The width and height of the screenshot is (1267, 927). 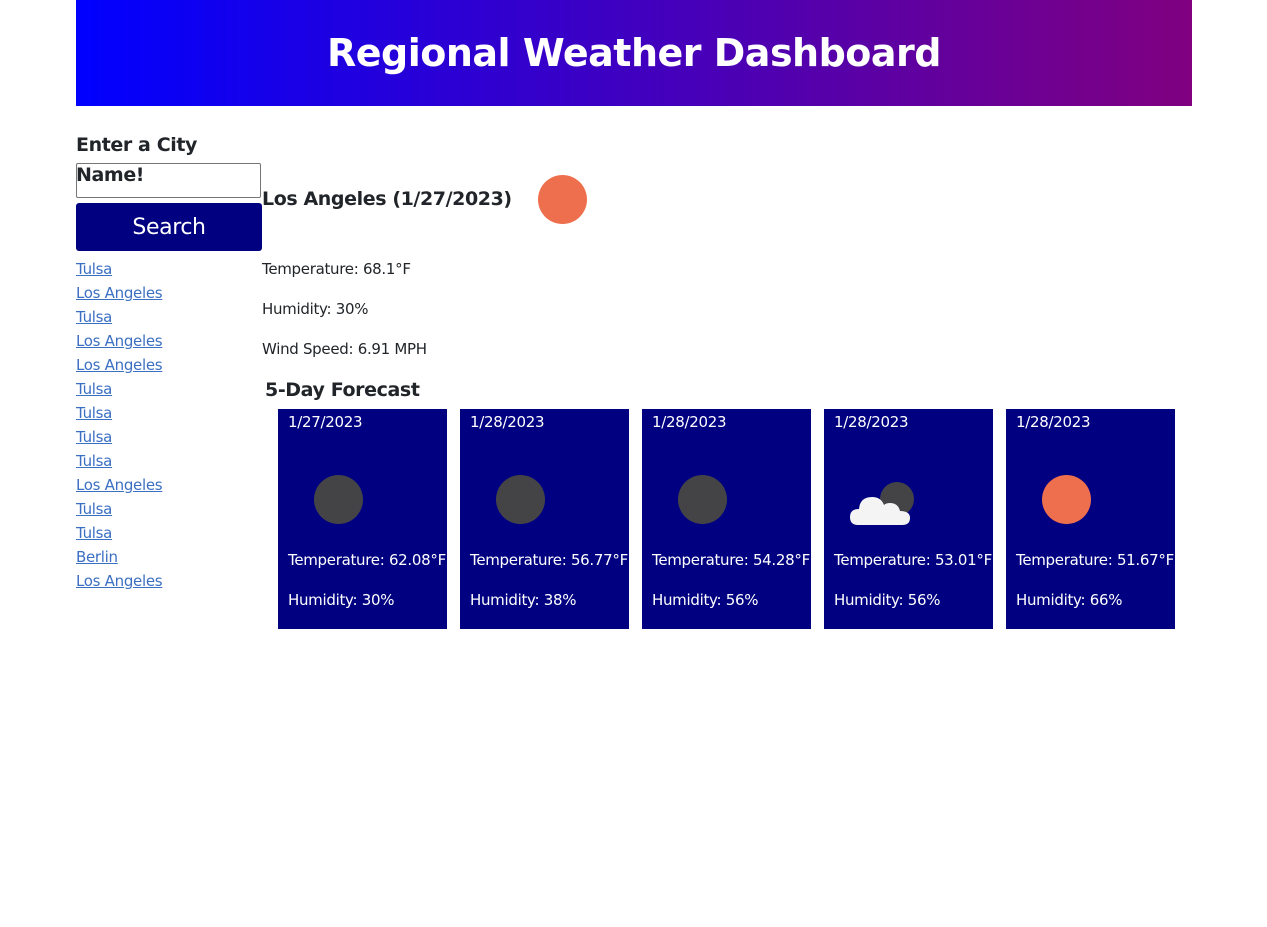 What do you see at coordinates (137, 160) in the screenshot?
I see `search-label: Enter a City Name!` at bounding box center [137, 160].